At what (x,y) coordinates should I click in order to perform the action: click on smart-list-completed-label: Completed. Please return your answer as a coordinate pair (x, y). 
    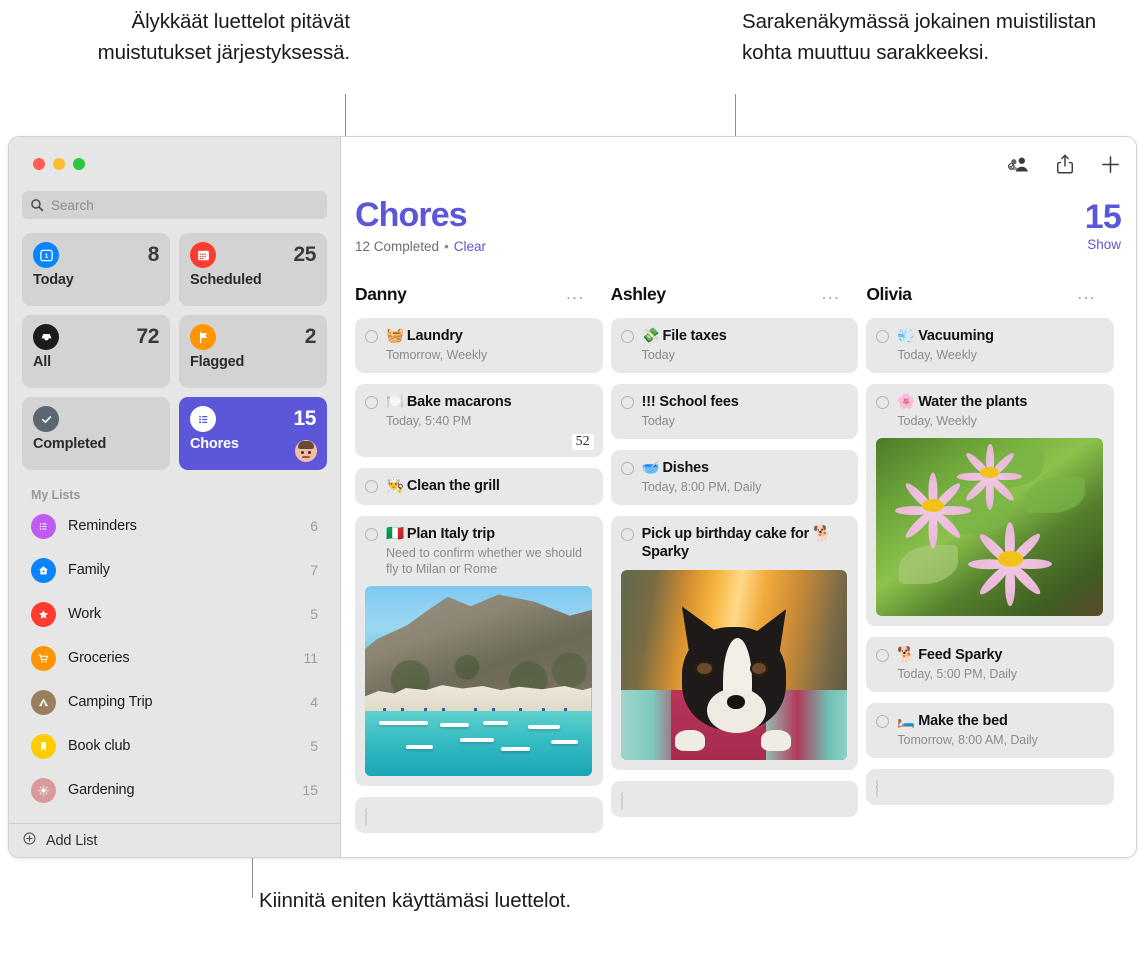
    Looking at the image, I should click on (70, 444).